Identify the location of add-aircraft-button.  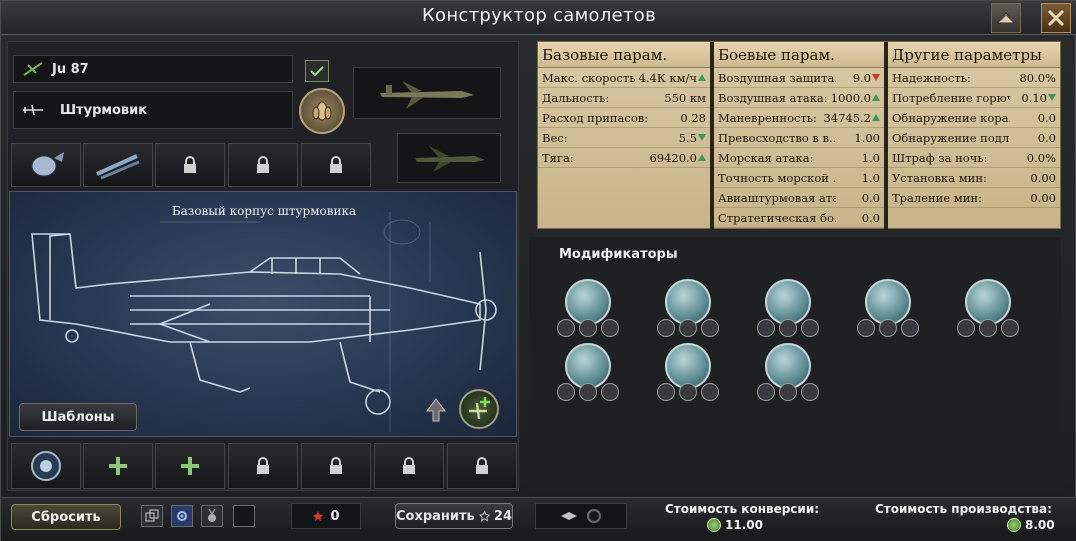
(479, 409).